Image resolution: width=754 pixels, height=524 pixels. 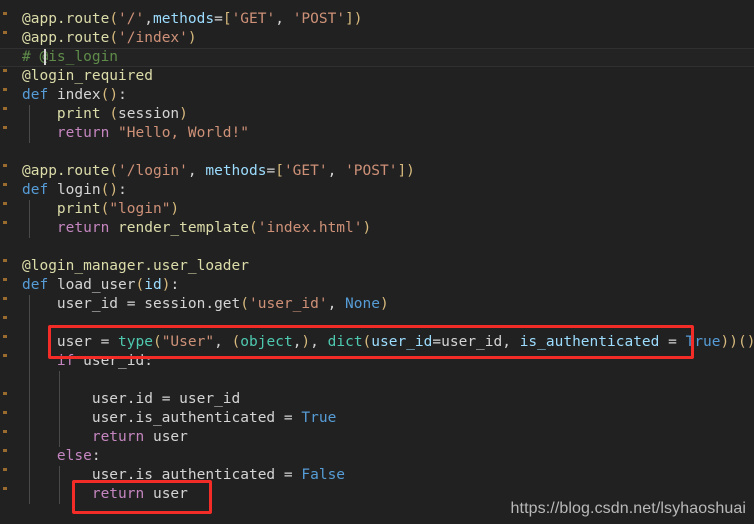 What do you see at coordinates (227, 19) in the screenshot?
I see `code-token: [` at bounding box center [227, 19].